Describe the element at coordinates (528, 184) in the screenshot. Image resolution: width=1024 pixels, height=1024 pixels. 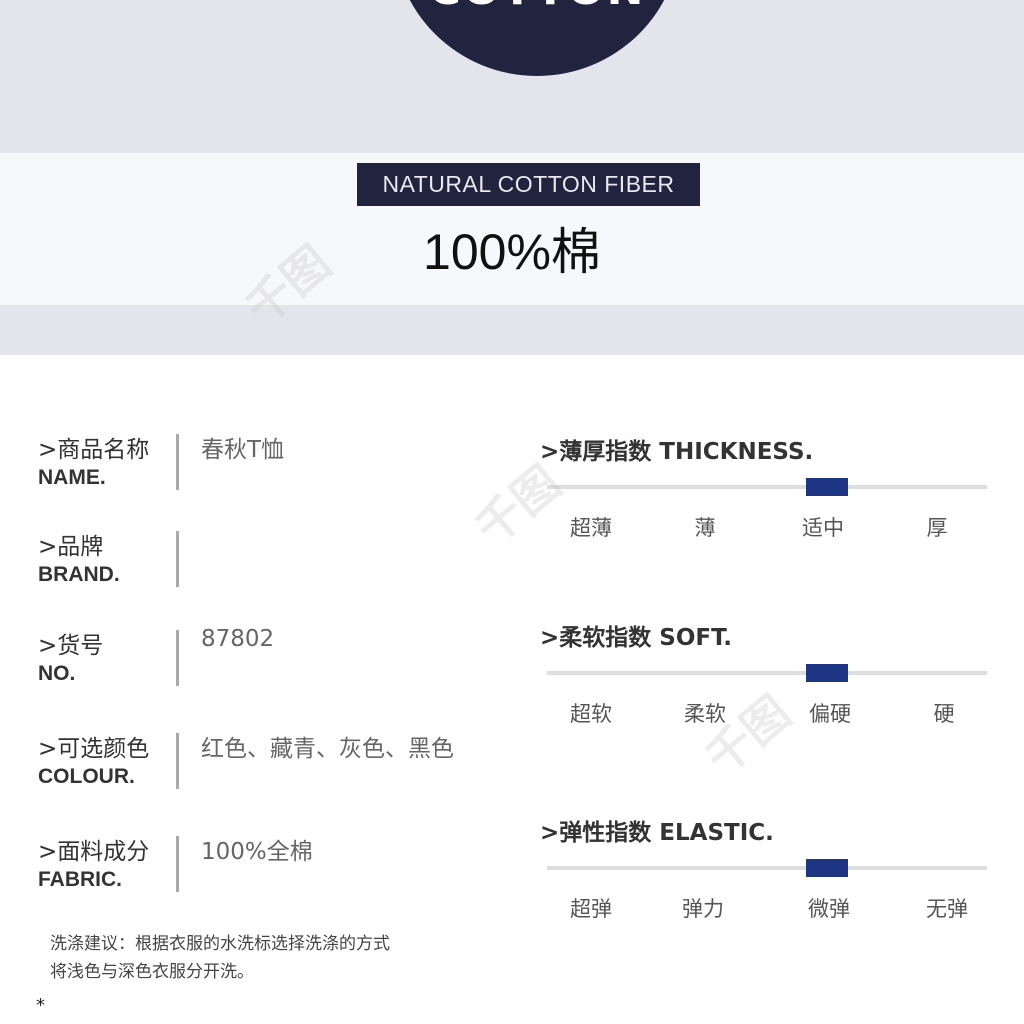
I see `fiber-tag: NATURAL COTTON FIBER` at that location.